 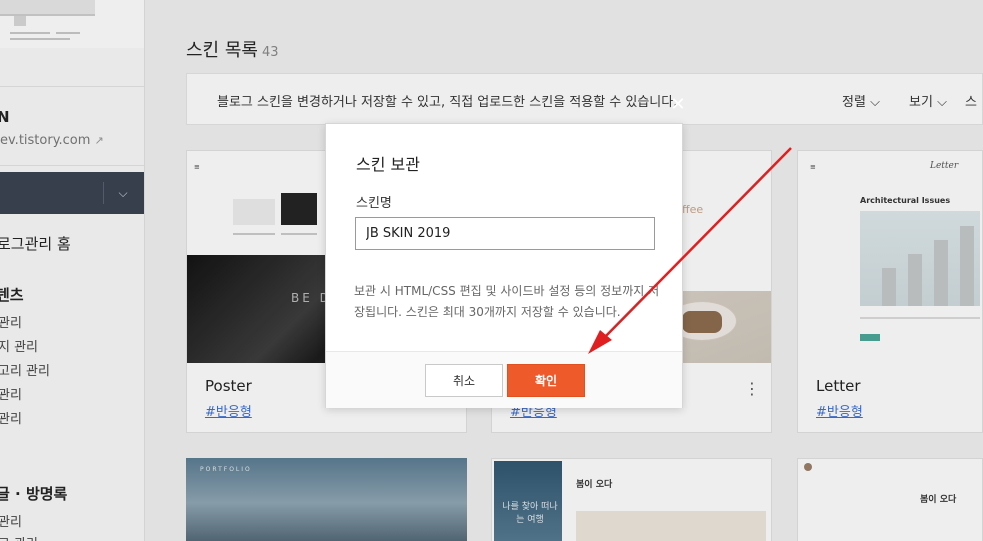 What do you see at coordinates (678, 105) in the screenshot?
I see `close-icon: ✕` at bounding box center [678, 105].